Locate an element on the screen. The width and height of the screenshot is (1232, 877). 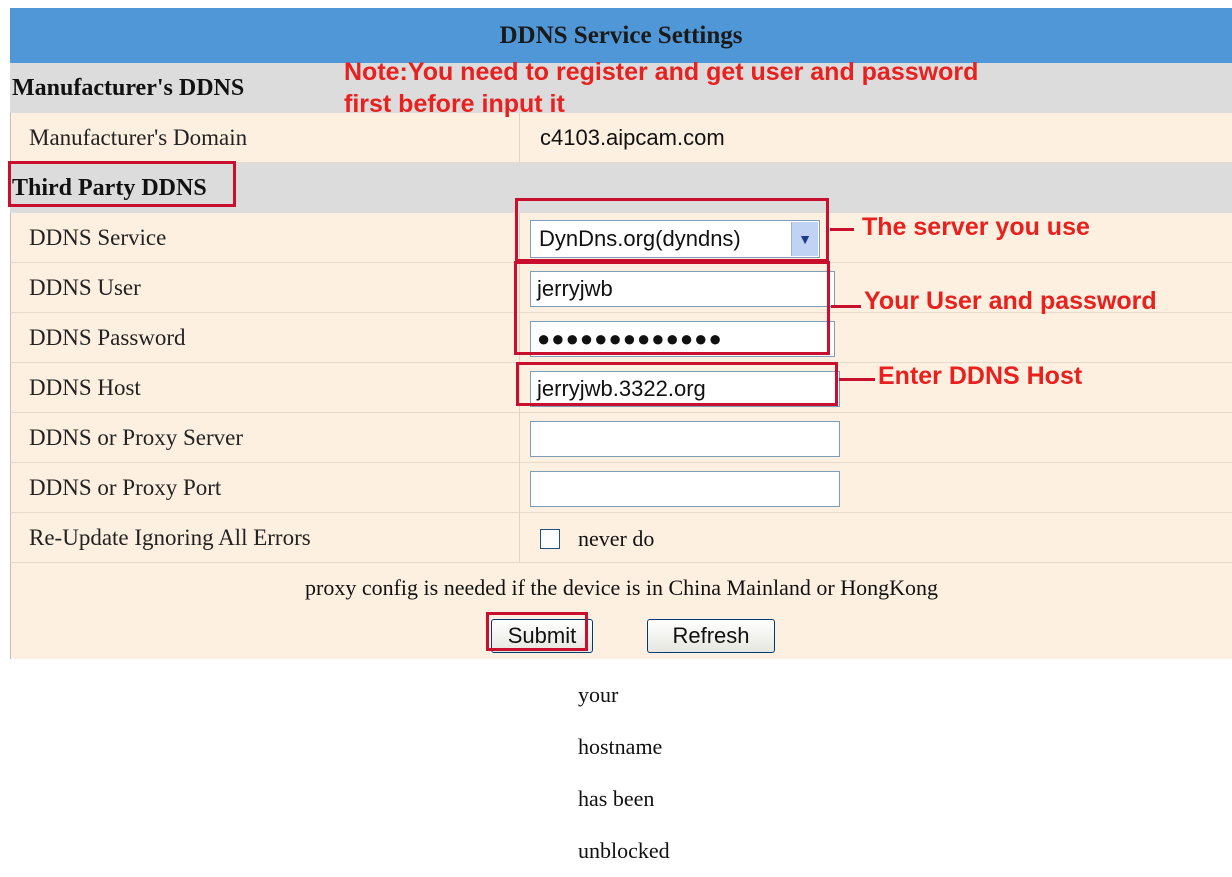
ddns-service-cell: DynDns.org(dyndns) ▼ is located at coordinates (669, 238).